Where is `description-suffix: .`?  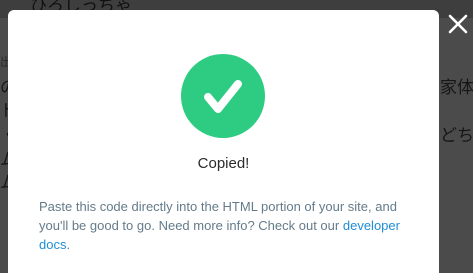 description-suffix: . is located at coordinates (68, 244).